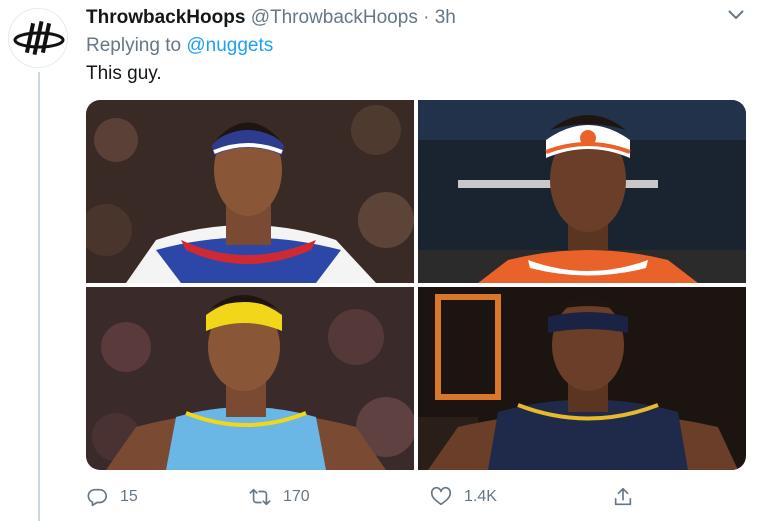  I want to click on player-photo-nuggets-navy, so click(582, 378).